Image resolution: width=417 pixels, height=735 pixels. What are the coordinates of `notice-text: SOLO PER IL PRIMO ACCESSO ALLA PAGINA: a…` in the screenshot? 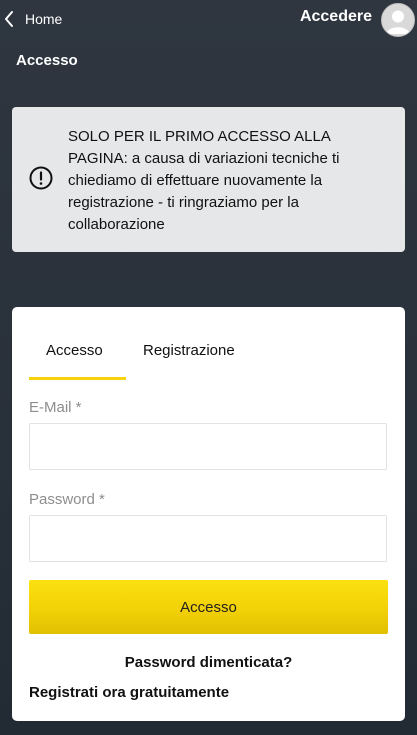 It's located at (204, 180).